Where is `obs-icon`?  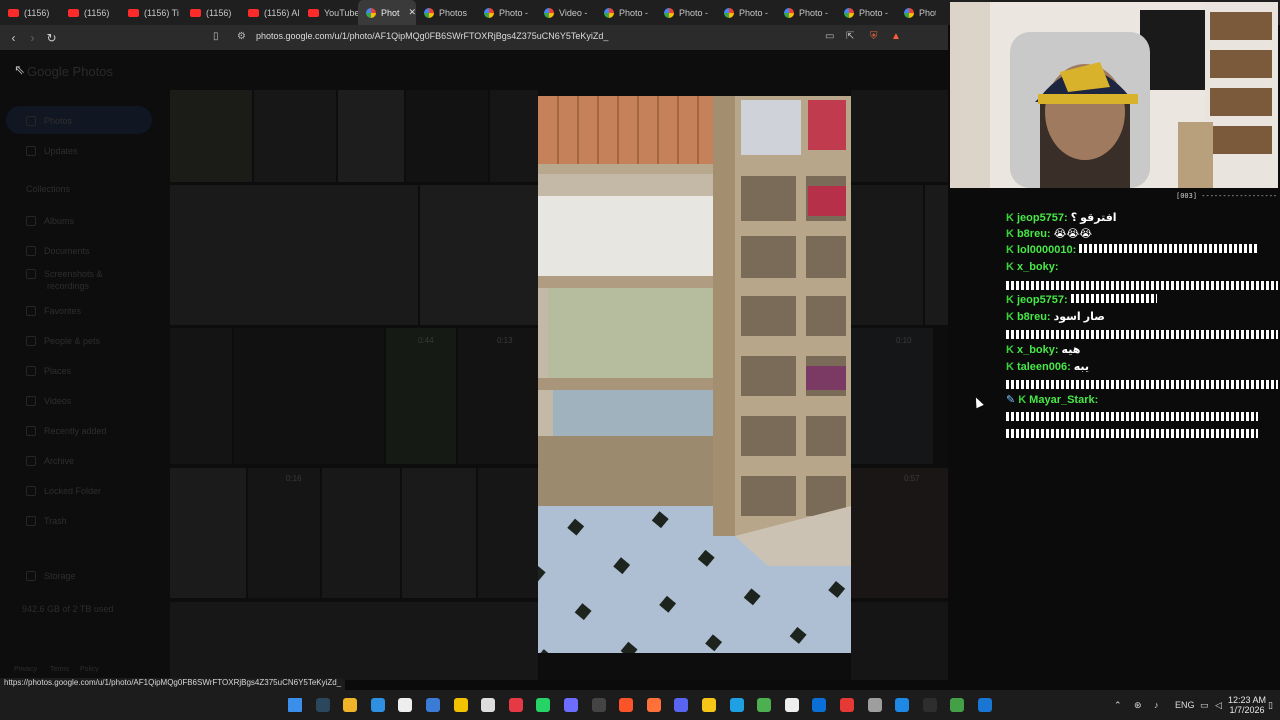 obs-icon is located at coordinates (598, 705).